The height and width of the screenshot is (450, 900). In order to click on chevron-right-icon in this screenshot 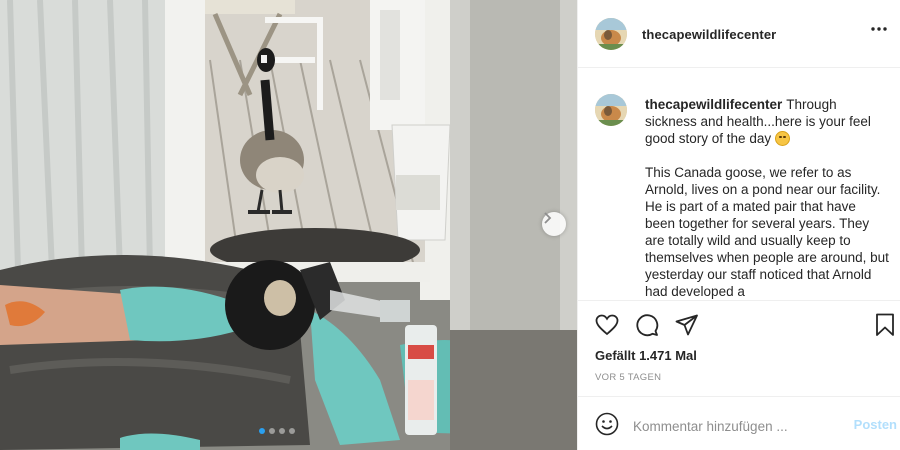, I will do `click(548, 218)`.